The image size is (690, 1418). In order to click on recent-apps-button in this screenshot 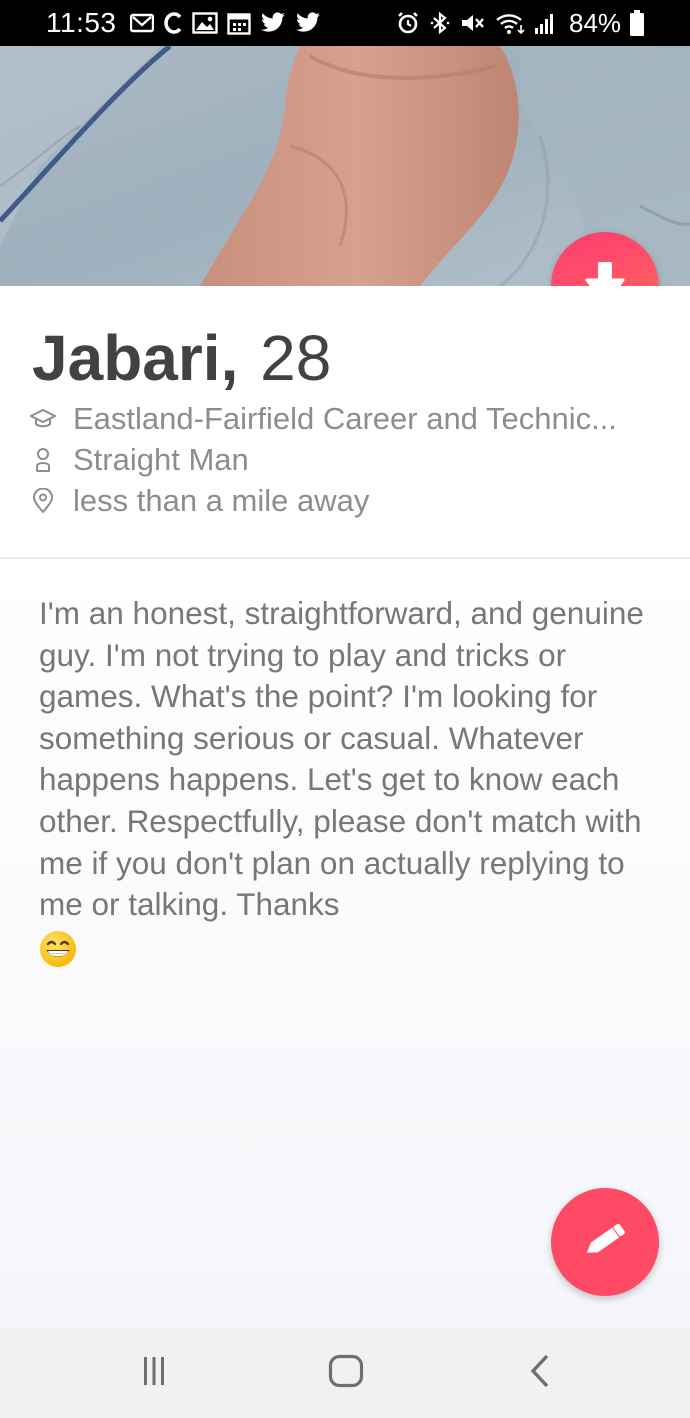, I will do `click(154, 1373)`.